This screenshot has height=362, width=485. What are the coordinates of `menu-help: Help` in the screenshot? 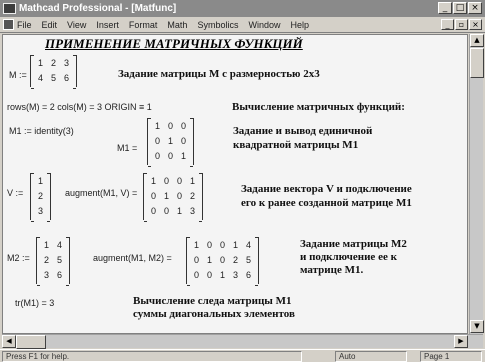 It's located at (299, 25).